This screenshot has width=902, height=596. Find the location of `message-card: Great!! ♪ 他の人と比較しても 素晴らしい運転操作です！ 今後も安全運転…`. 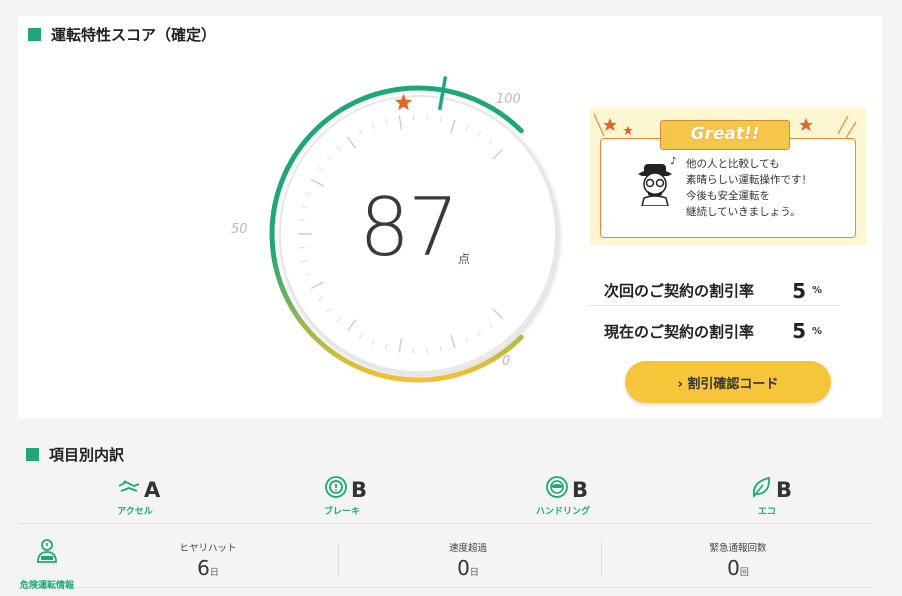

message-card: Great!! ♪ 他の人と比較しても 素晴らしい運転操作です！ 今後も安全運転… is located at coordinates (728, 176).